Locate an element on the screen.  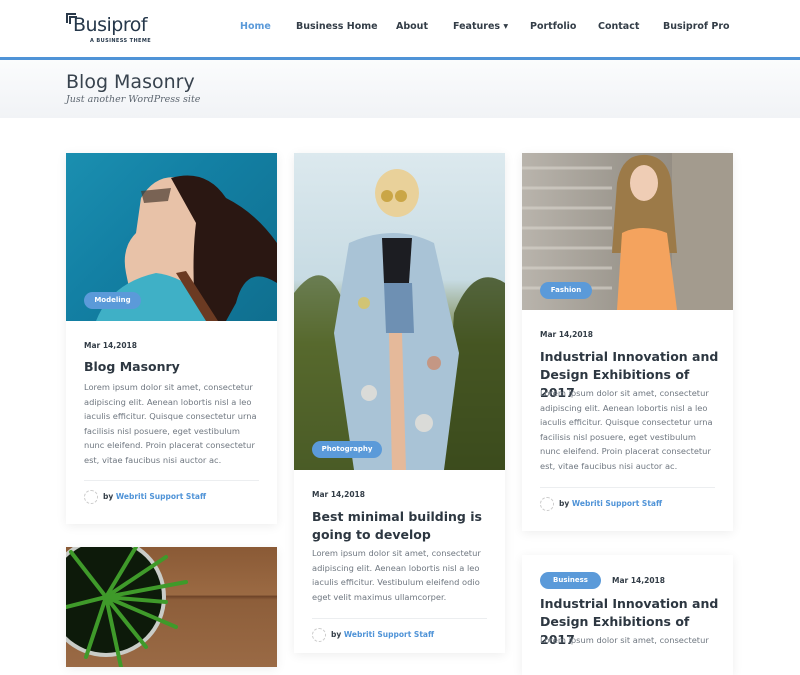
site-logo: Busiprof A BUSINESS THEME is located at coordinates (111, 30).